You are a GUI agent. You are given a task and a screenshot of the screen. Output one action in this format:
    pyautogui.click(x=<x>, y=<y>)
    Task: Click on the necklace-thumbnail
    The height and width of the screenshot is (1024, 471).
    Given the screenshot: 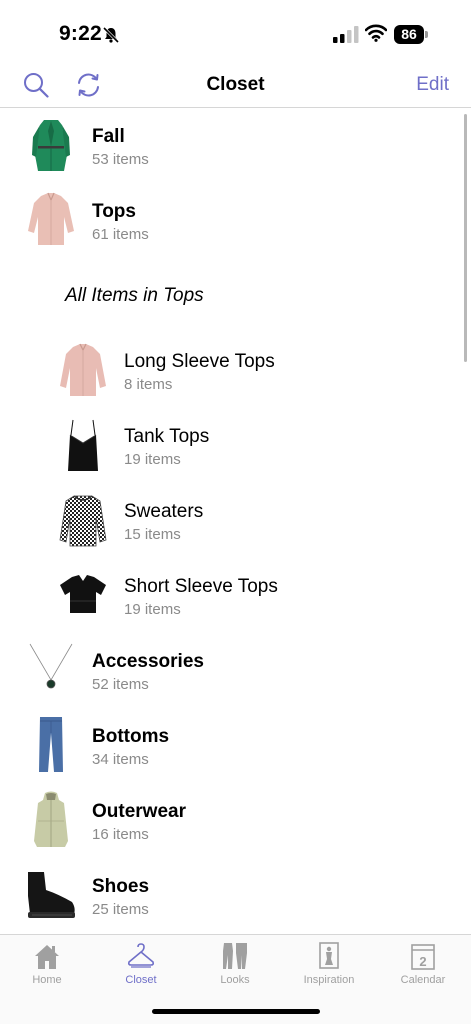 What is the action you would take?
    pyautogui.click(x=51, y=666)
    